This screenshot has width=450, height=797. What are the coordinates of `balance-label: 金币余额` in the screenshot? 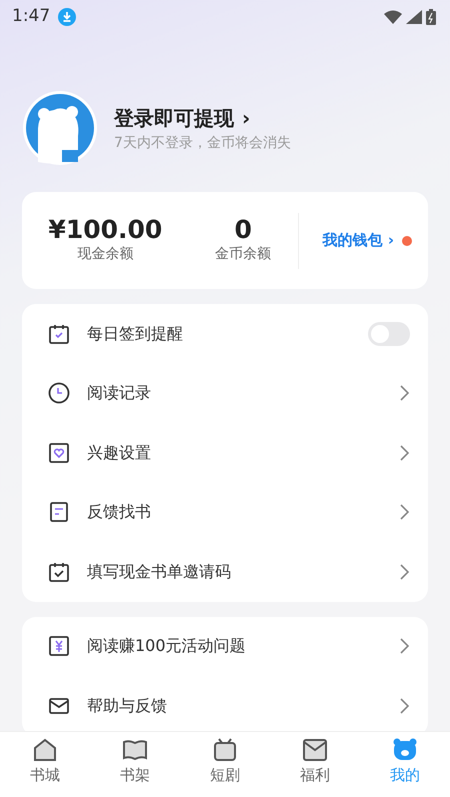 It's located at (243, 254).